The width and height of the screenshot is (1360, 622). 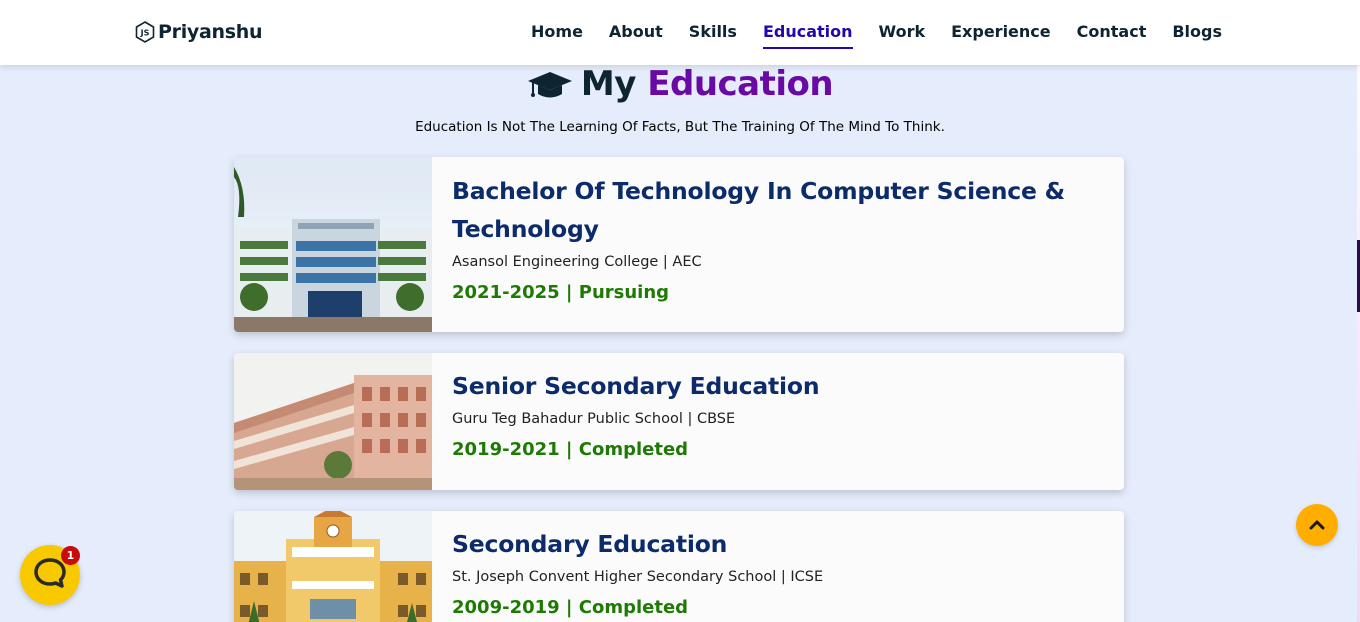 What do you see at coordinates (608, 84) in the screenshot?
I see `title-prefix: My` at bounding box center [608, 84].